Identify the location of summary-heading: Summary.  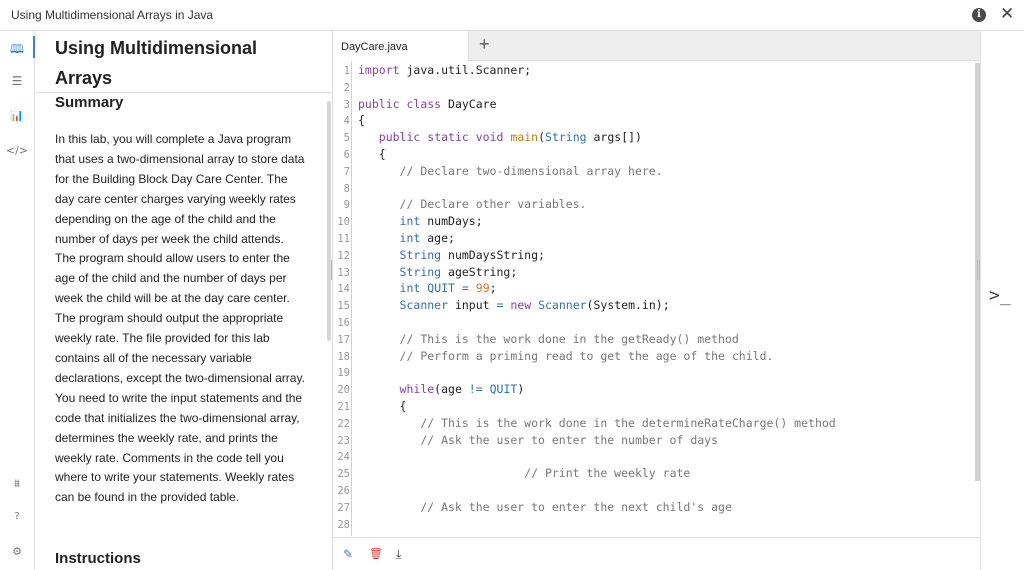
(89, 102).